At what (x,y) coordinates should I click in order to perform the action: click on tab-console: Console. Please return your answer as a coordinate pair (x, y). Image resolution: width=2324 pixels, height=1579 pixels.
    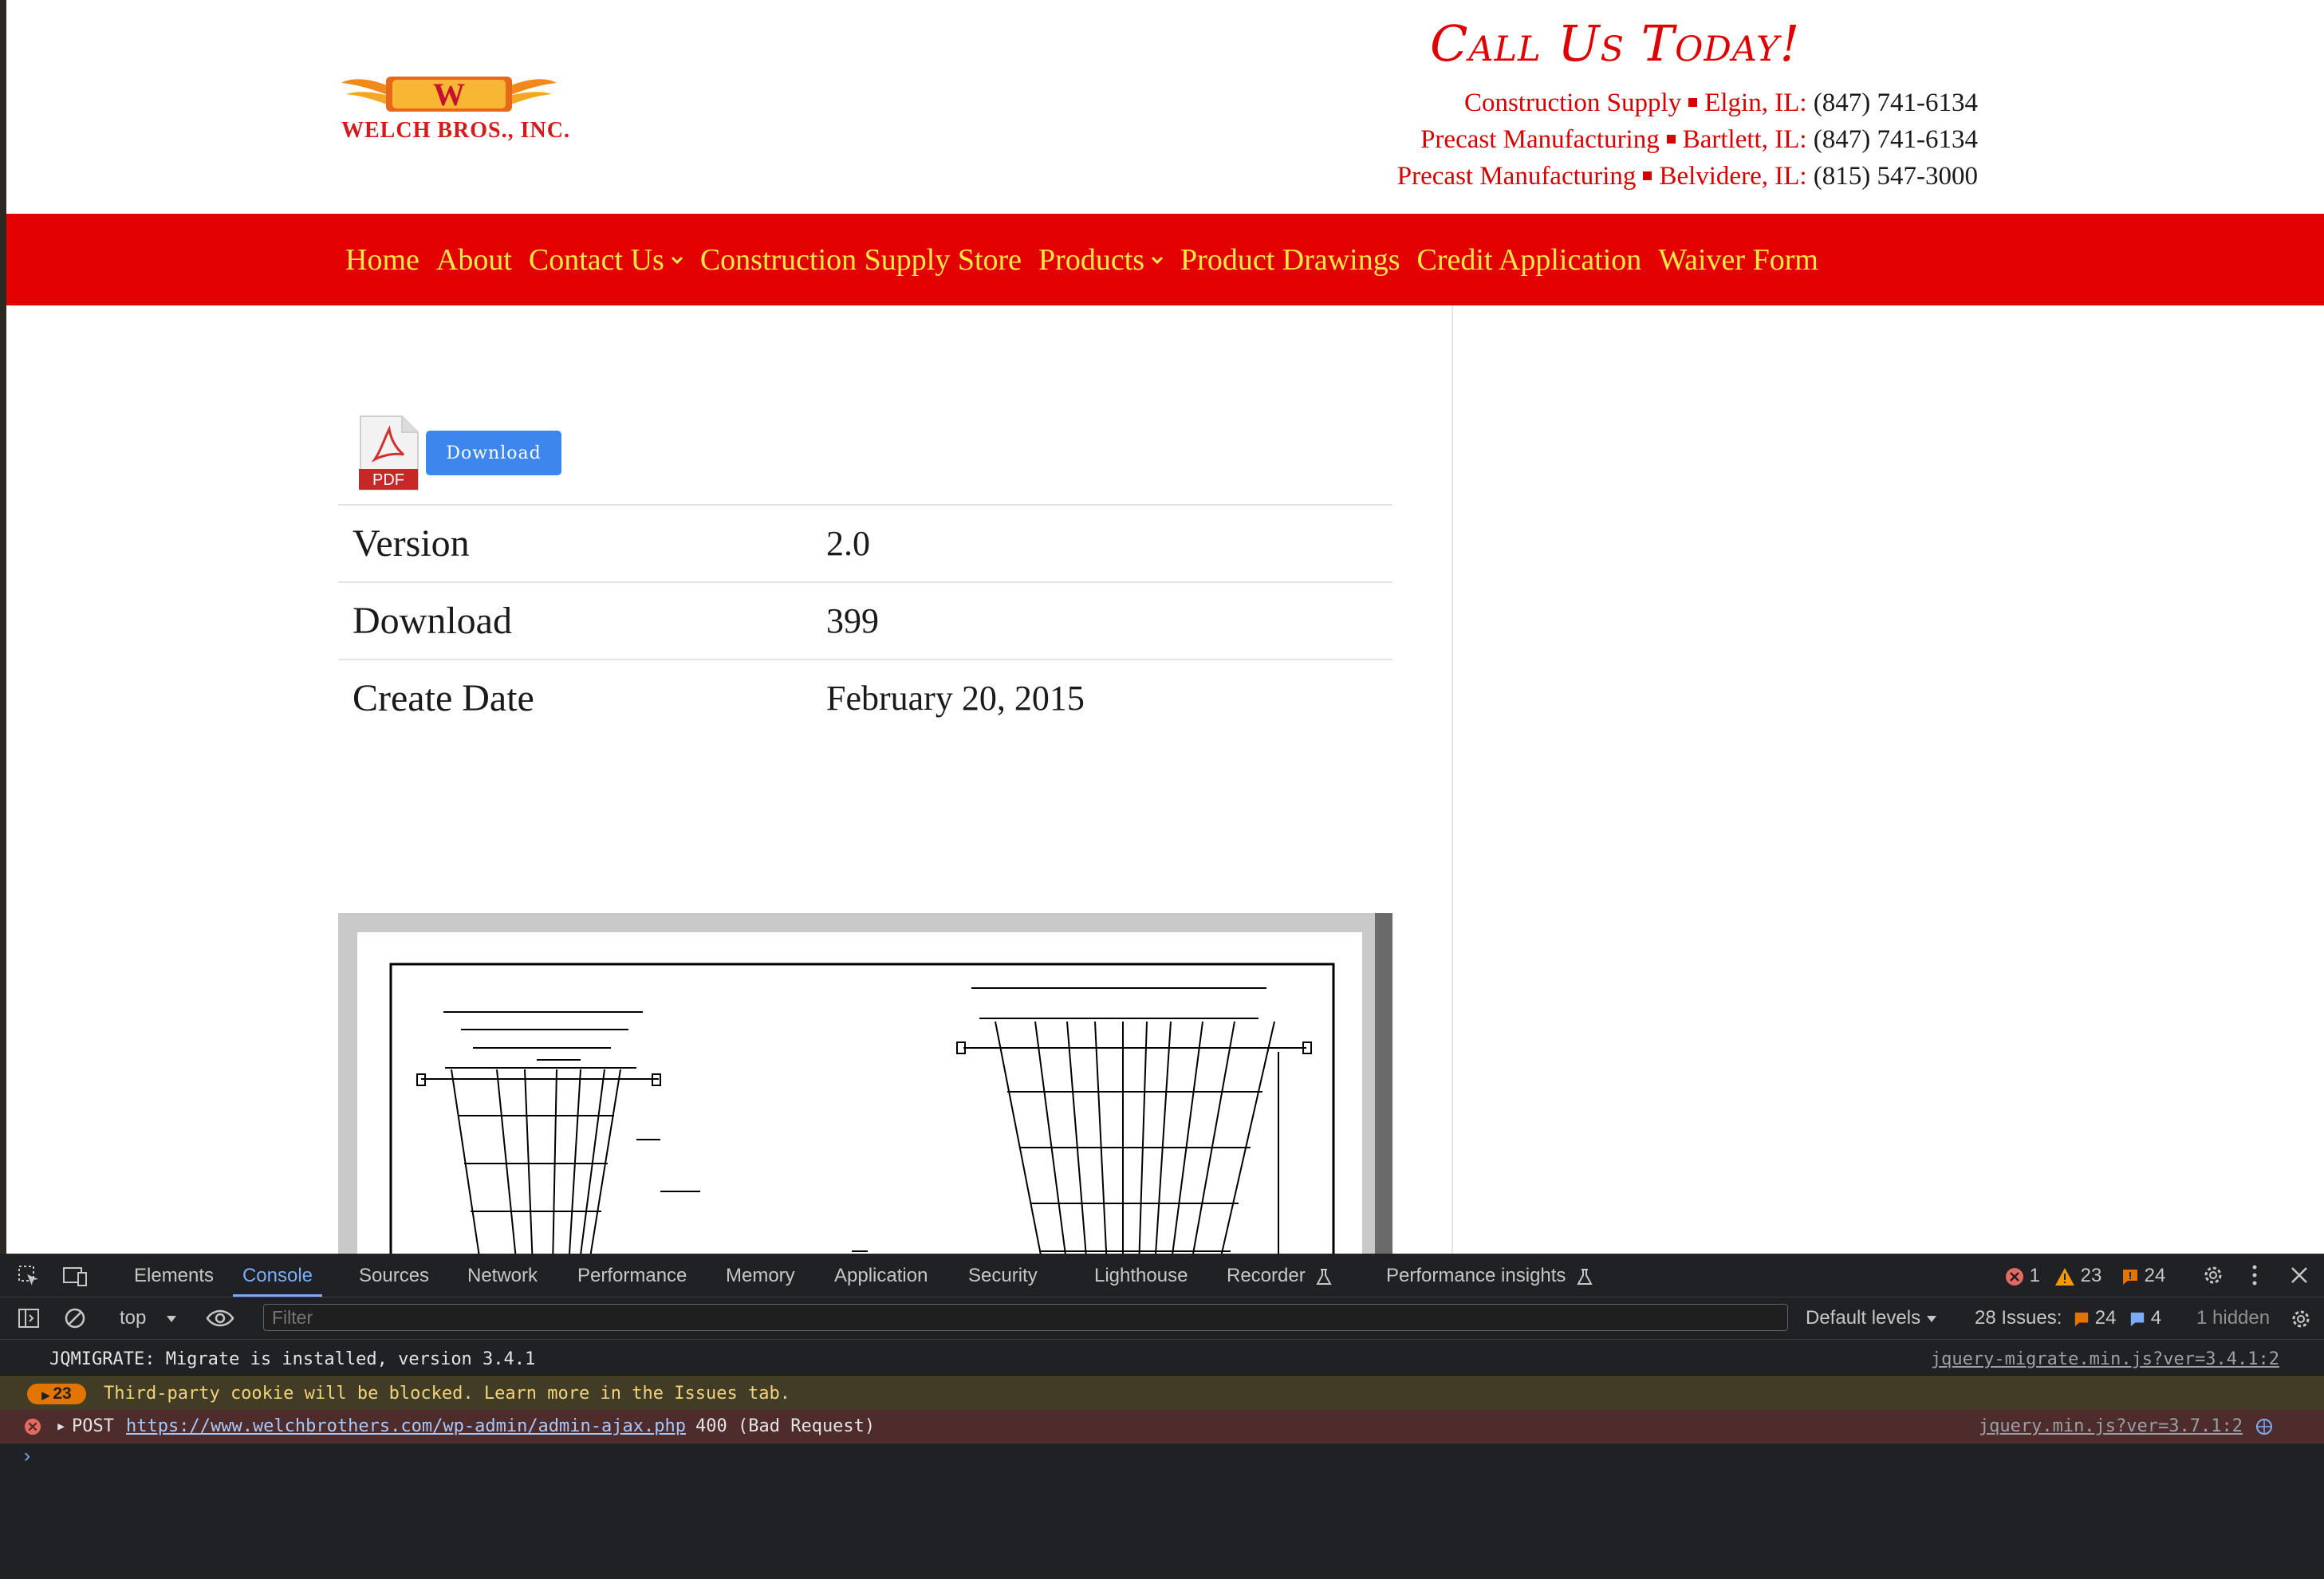
    Looking at the image, I should click on (277, 1275).